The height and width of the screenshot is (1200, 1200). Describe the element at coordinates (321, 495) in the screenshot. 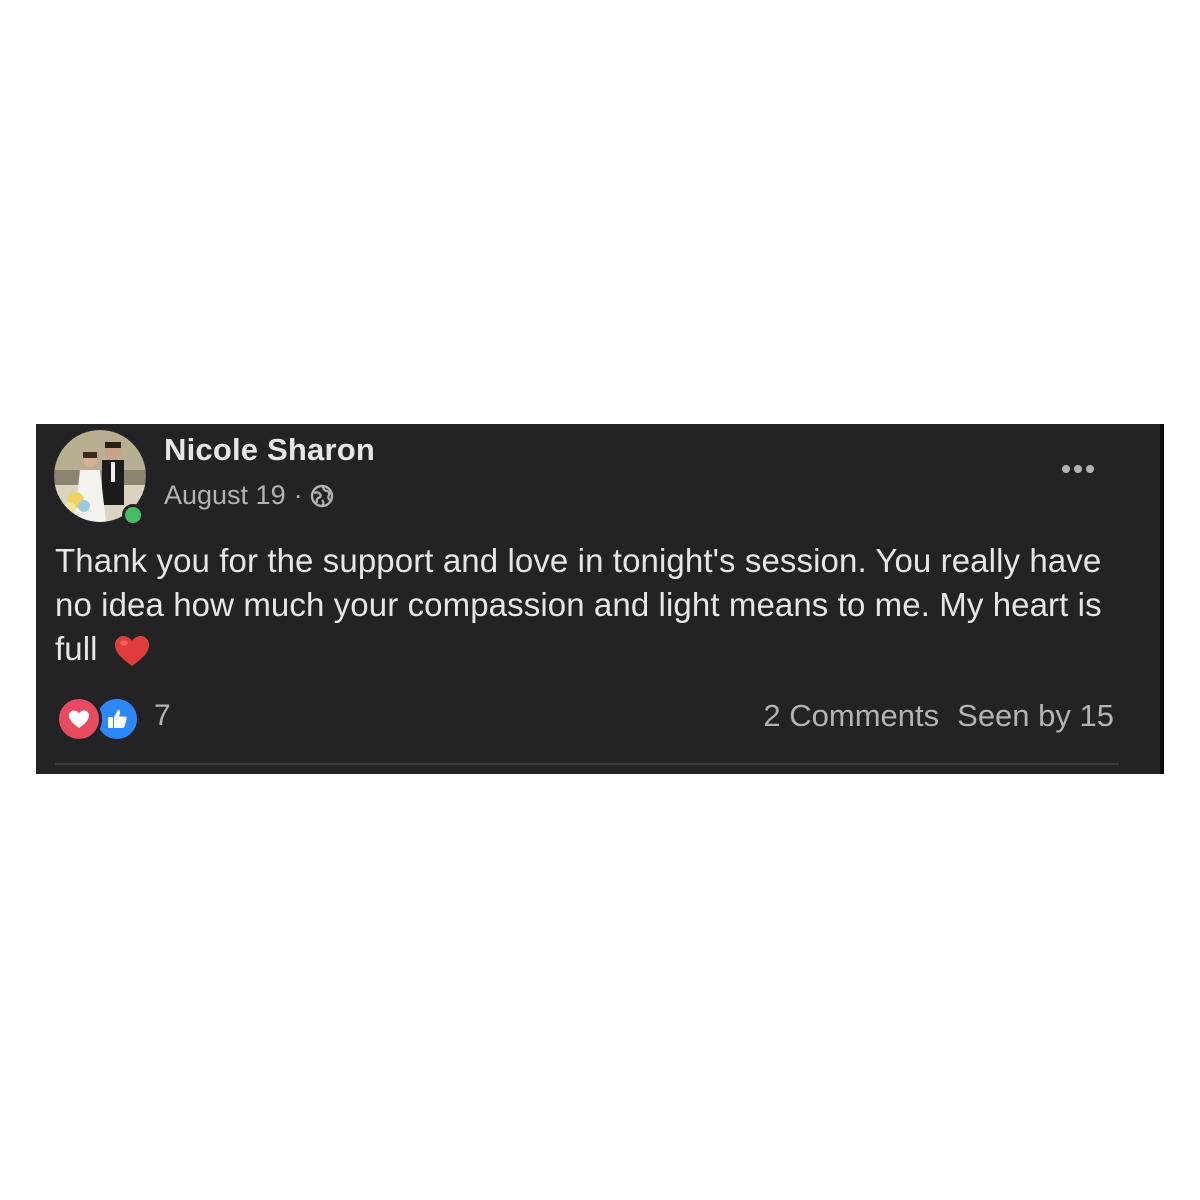

I see `globe-icon` at that location.